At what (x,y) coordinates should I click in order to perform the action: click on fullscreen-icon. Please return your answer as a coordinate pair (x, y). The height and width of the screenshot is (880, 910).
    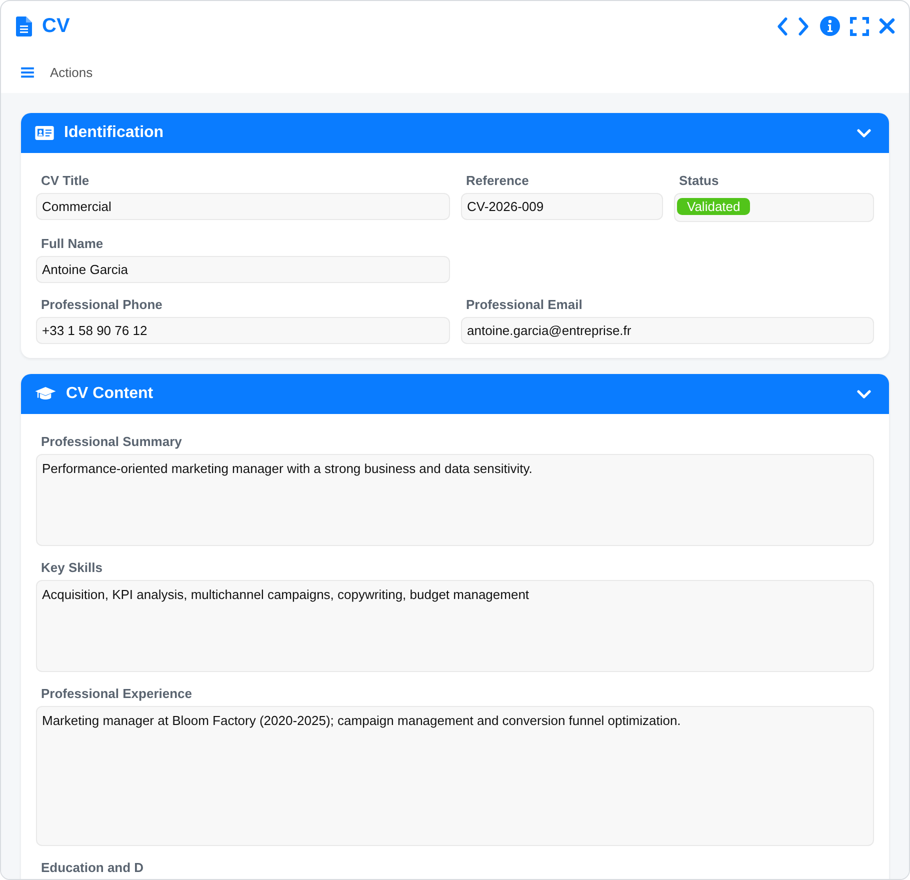
    Looking at the image, I should click on (859, 26).